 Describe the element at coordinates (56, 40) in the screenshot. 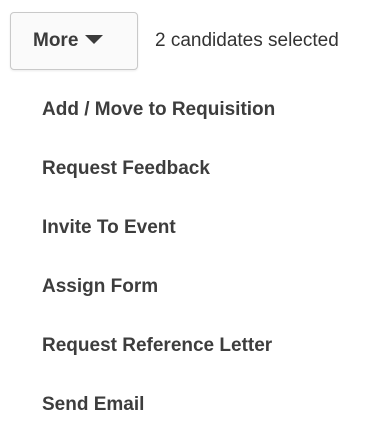

I see `more-label: More` at that location.